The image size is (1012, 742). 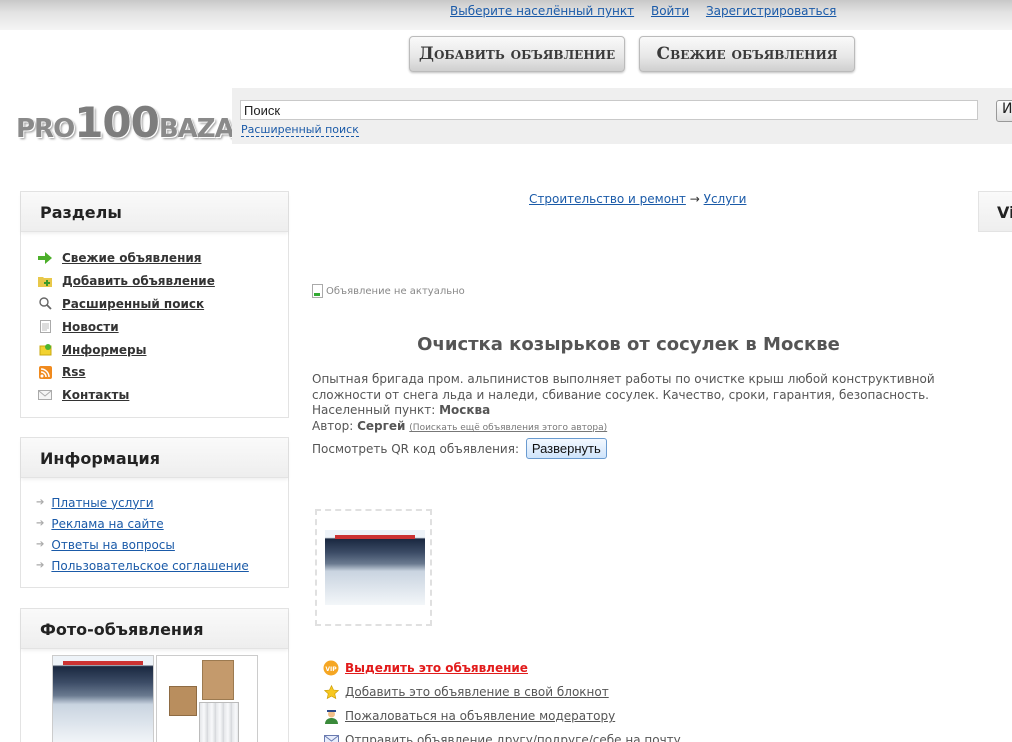 I want to click on menu-link-fresh: Свежие объявления, so click(x=131, y=258).